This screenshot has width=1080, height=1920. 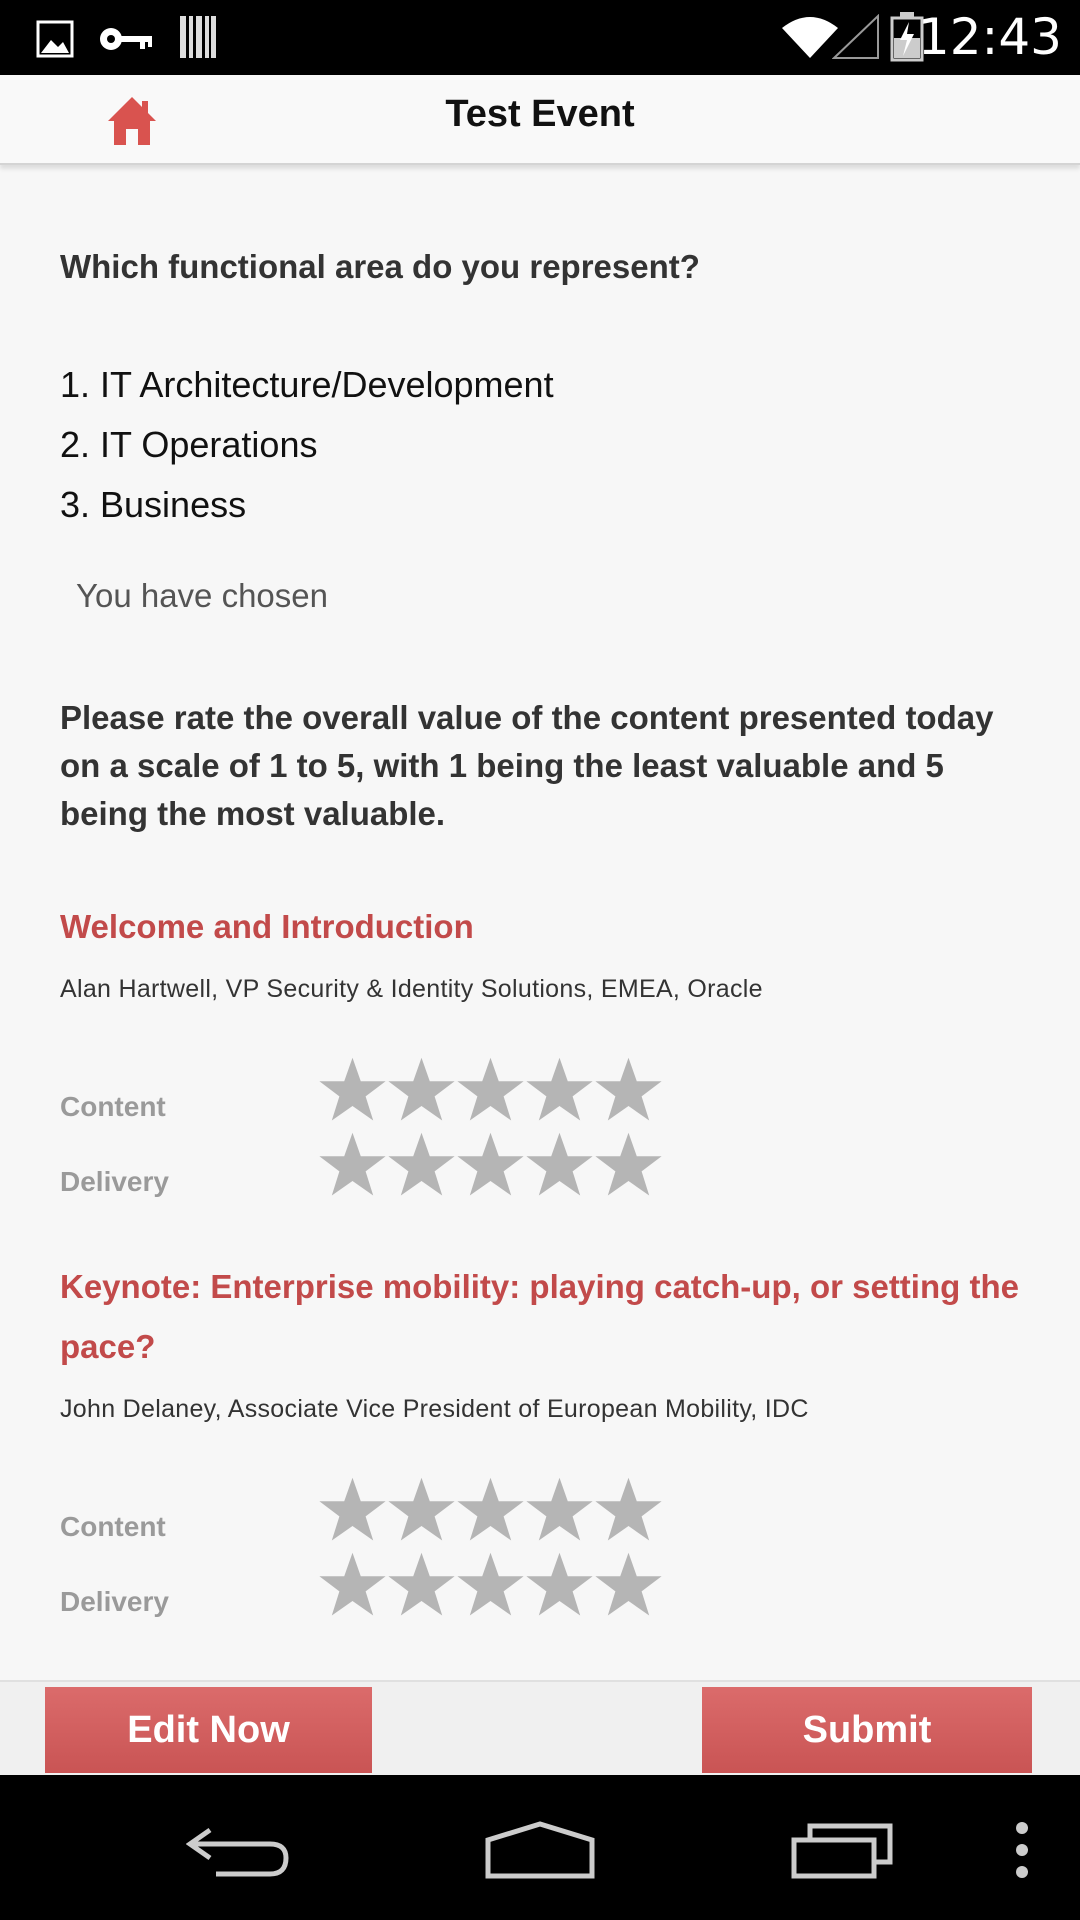 I want to click on home-nav-icon, so click(x=540, y=1850).